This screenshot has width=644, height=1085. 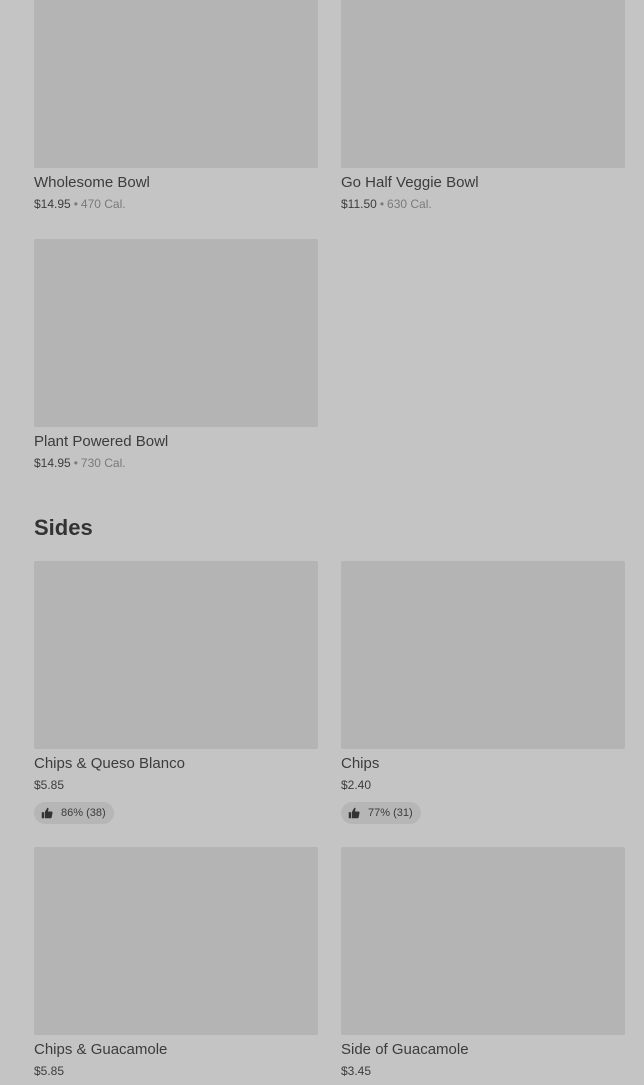 What do you see at coordinates (409, 204) in the screenshot?
I see `menu-item-calories: 630 Cal.` at bounding box center [409, 204].